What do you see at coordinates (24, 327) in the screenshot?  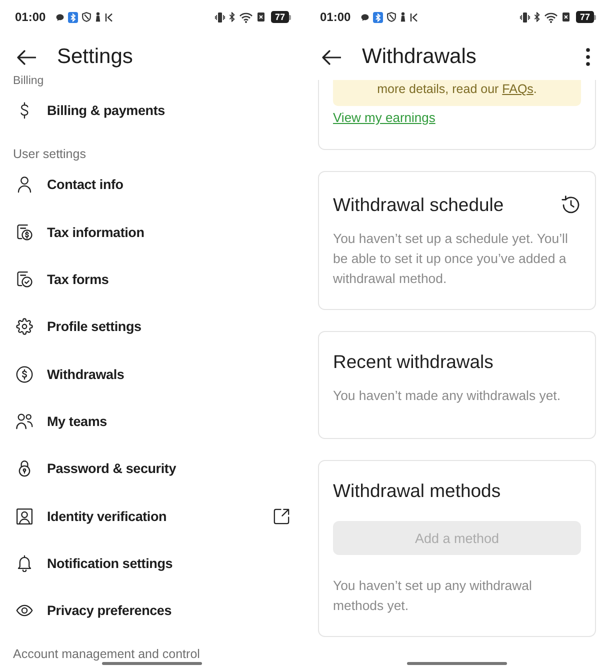 I see `gear-icon` at bounding box center [24, 327].